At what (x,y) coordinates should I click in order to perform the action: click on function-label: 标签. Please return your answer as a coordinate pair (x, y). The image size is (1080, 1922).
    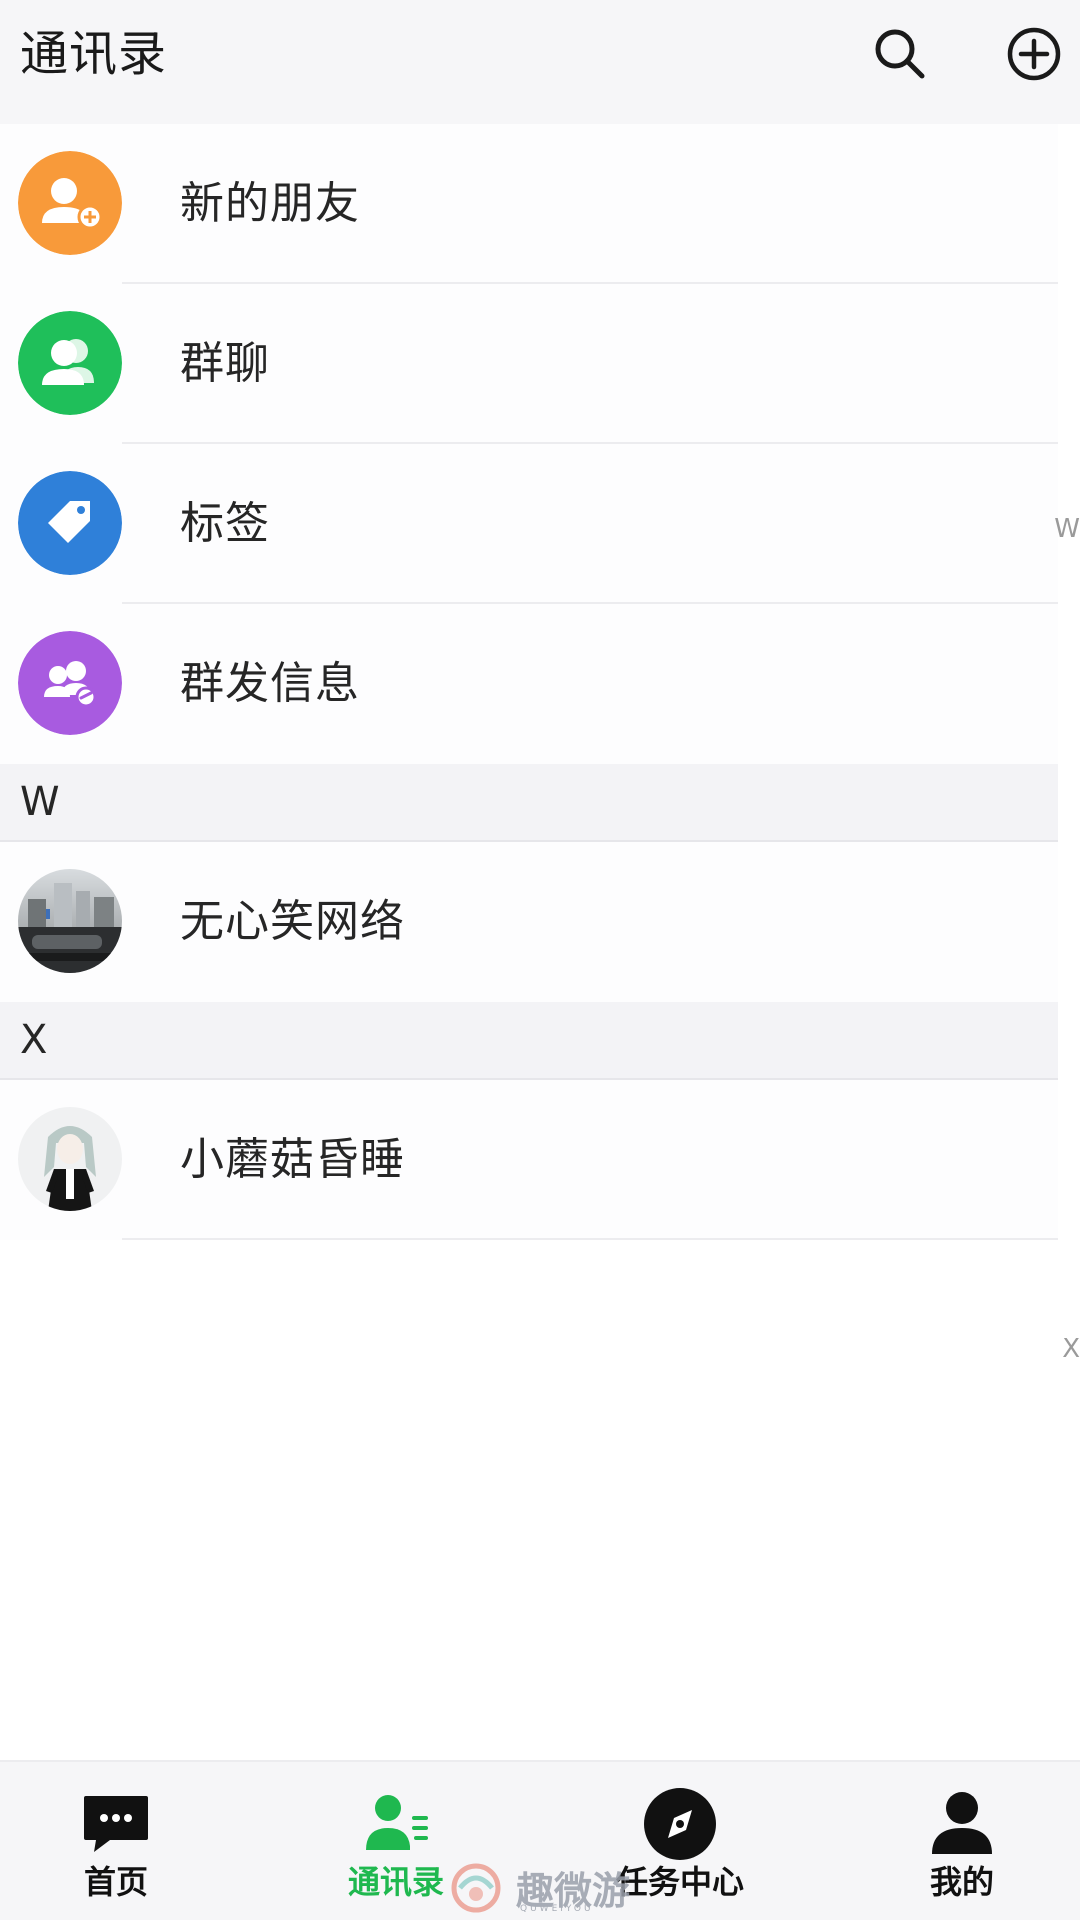
    Looking at the image, I should click on (225, 523).